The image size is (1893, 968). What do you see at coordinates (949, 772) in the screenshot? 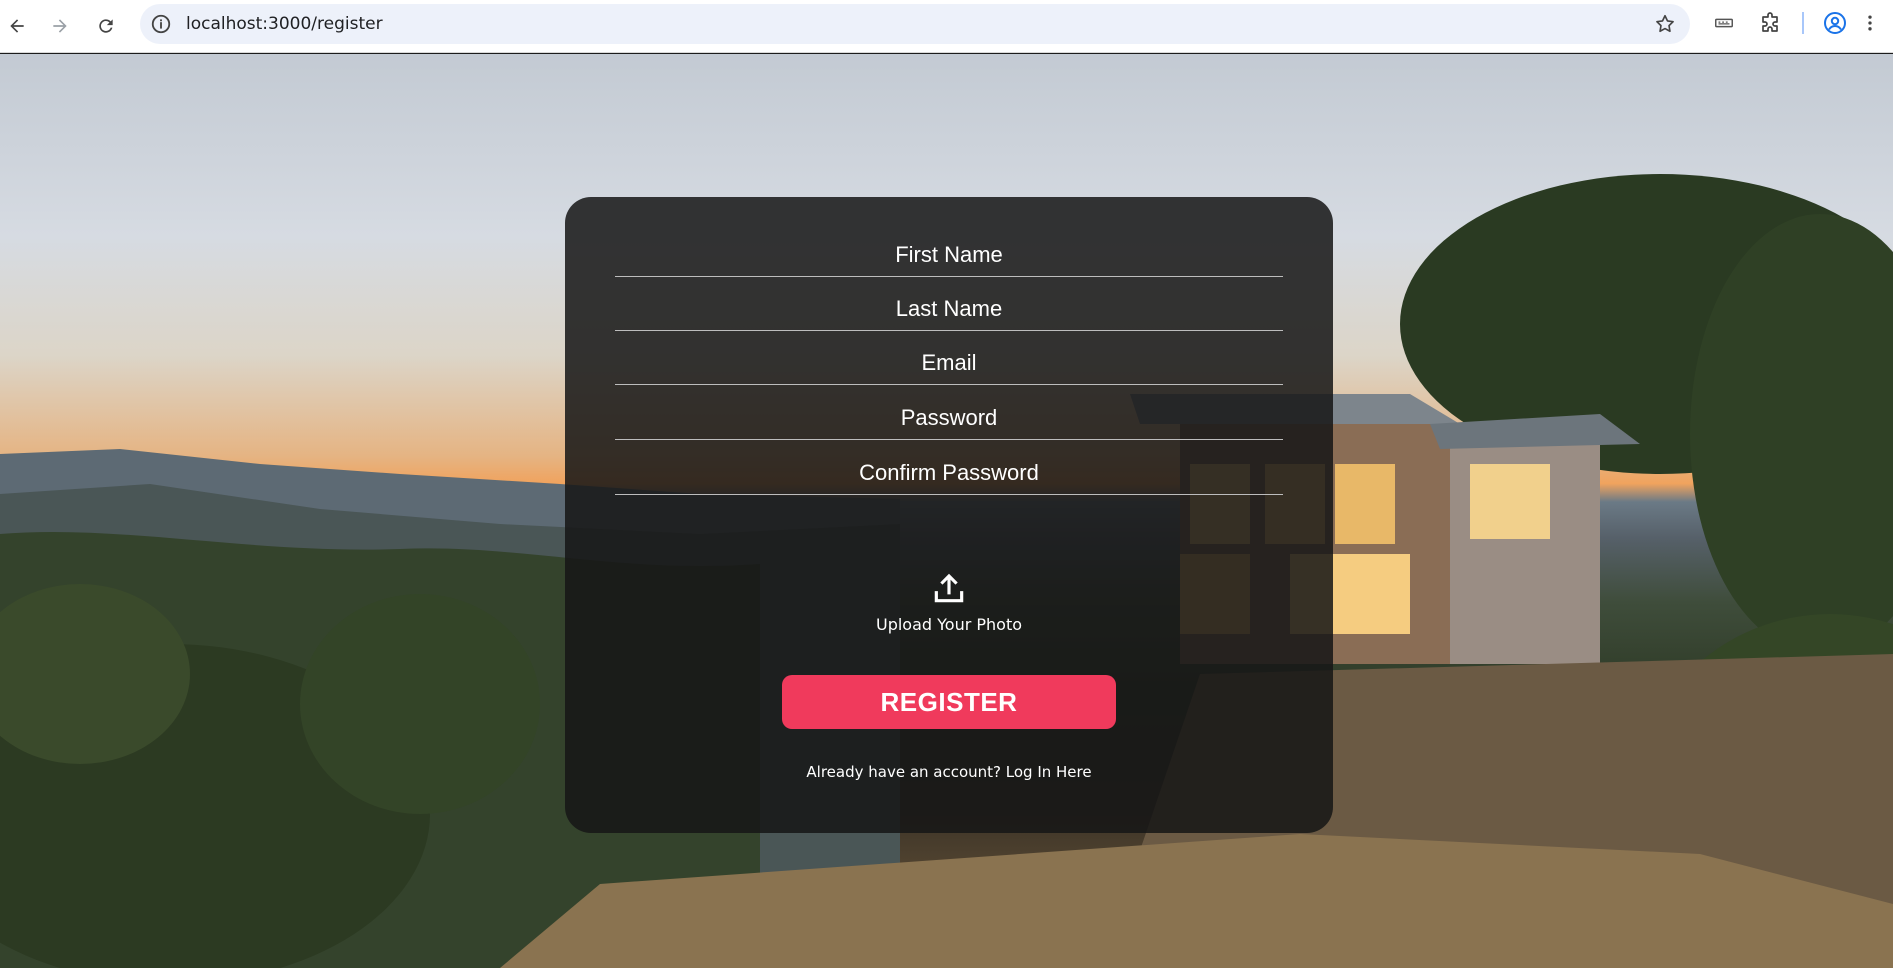
I see `login-link: Already have an account? Log In Here` at bounding box center [949, 772].